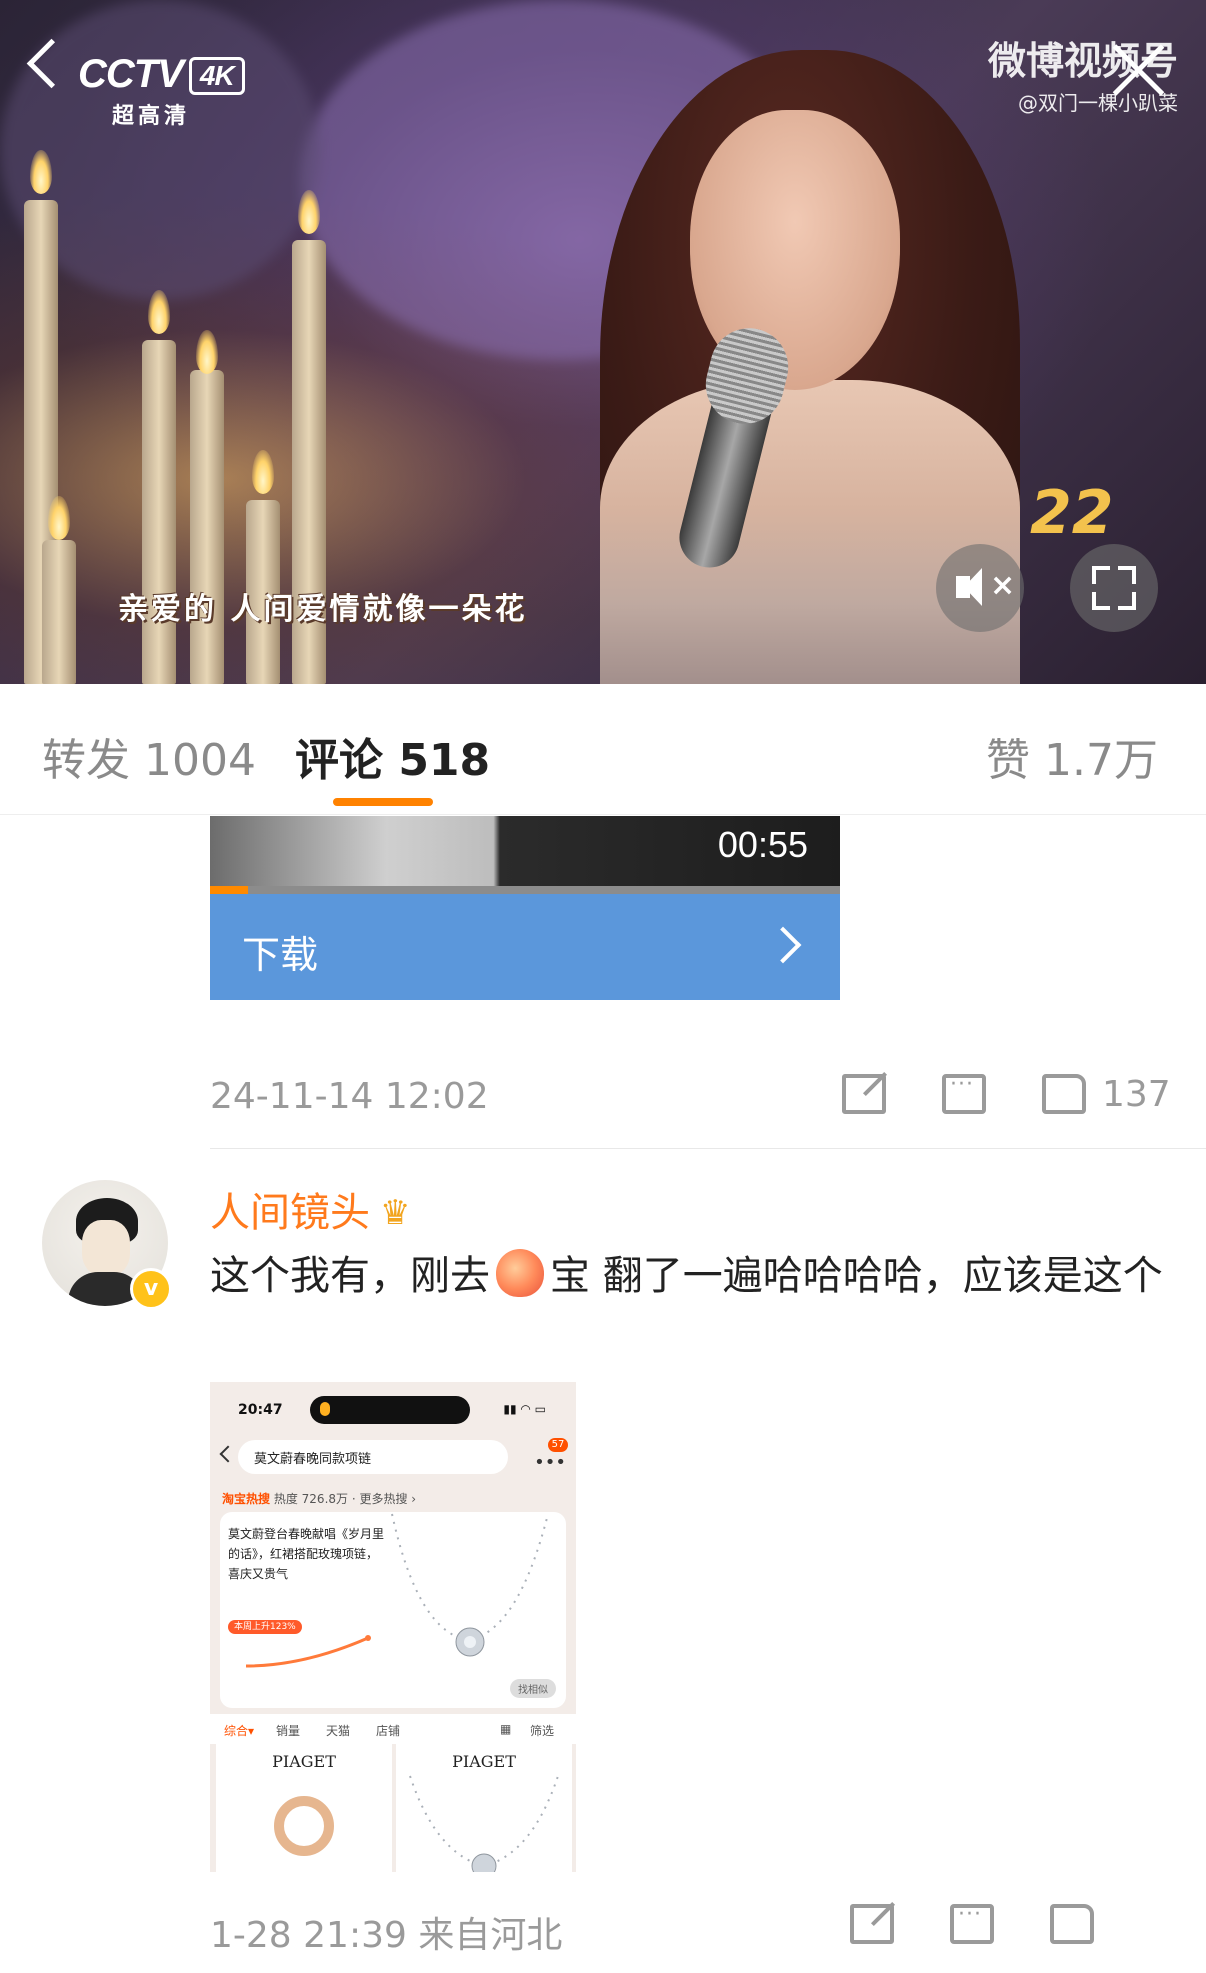  Describe the element at coordinates (524, 1409) in the screenshot. I see `signal-wifi-battery-icon: ▮▮ ◠ ▭` at that location.